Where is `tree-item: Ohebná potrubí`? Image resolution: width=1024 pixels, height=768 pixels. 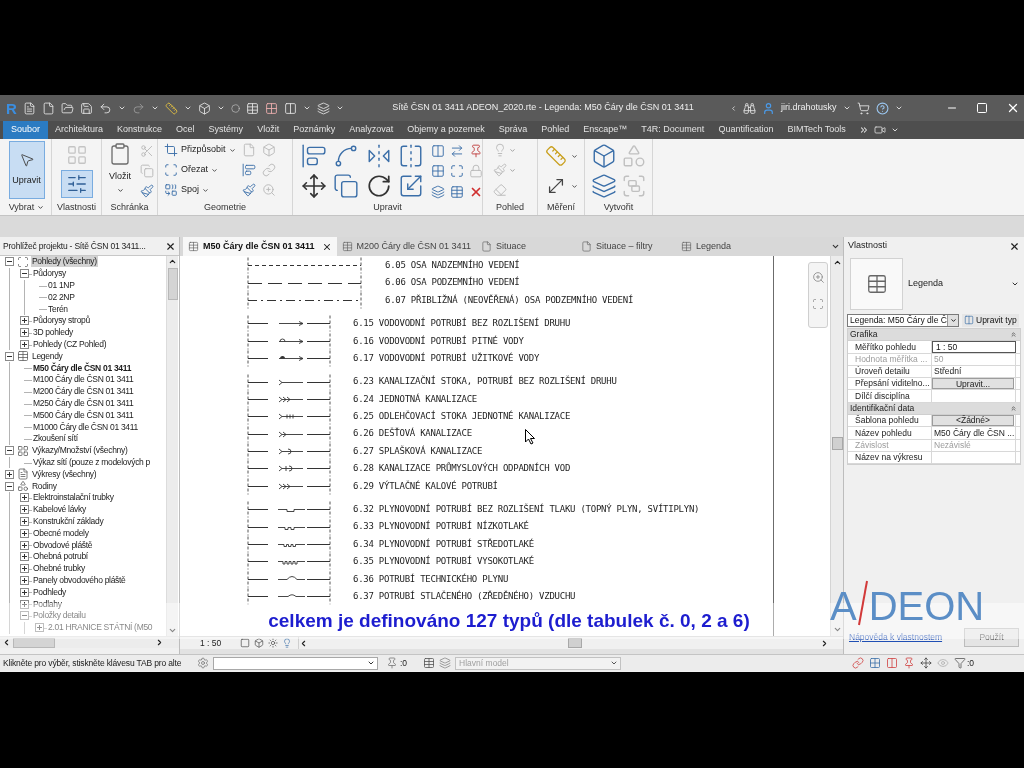 tree-item: Ohebná potrubí is located at coordinates (60, 557).